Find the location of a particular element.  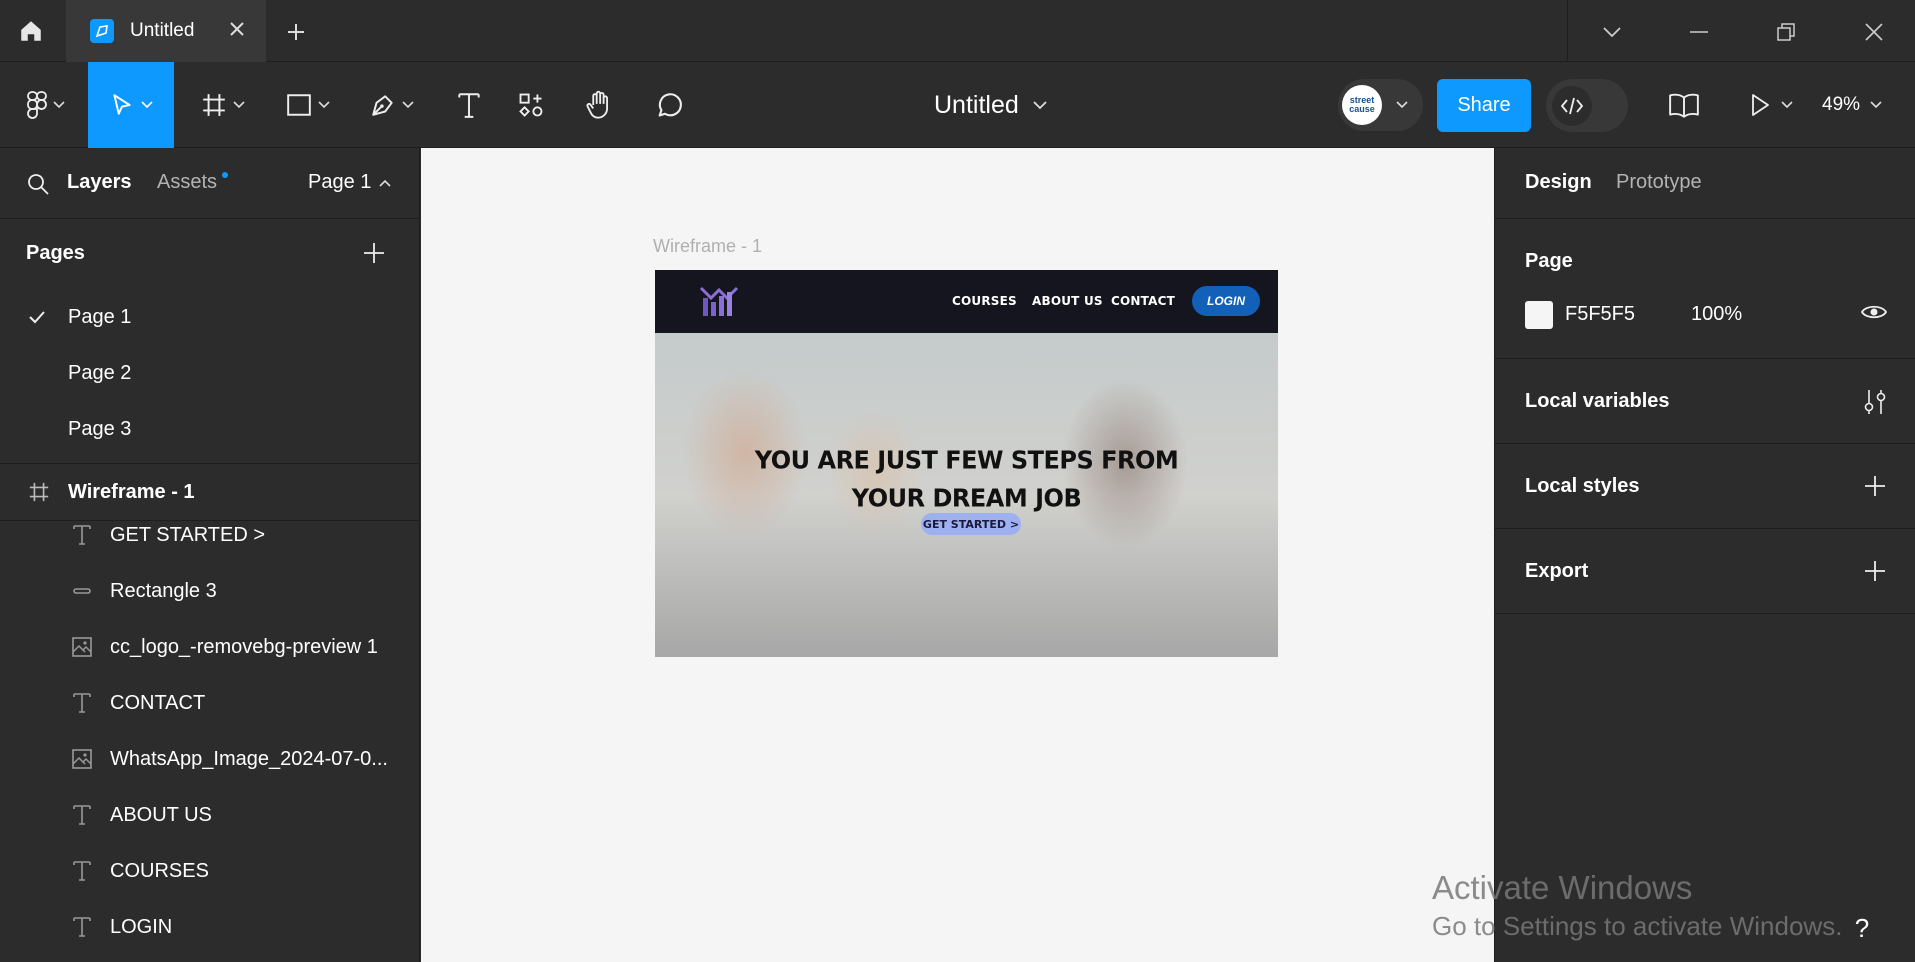

help-button: ? is located at coordinates (1862, 928).